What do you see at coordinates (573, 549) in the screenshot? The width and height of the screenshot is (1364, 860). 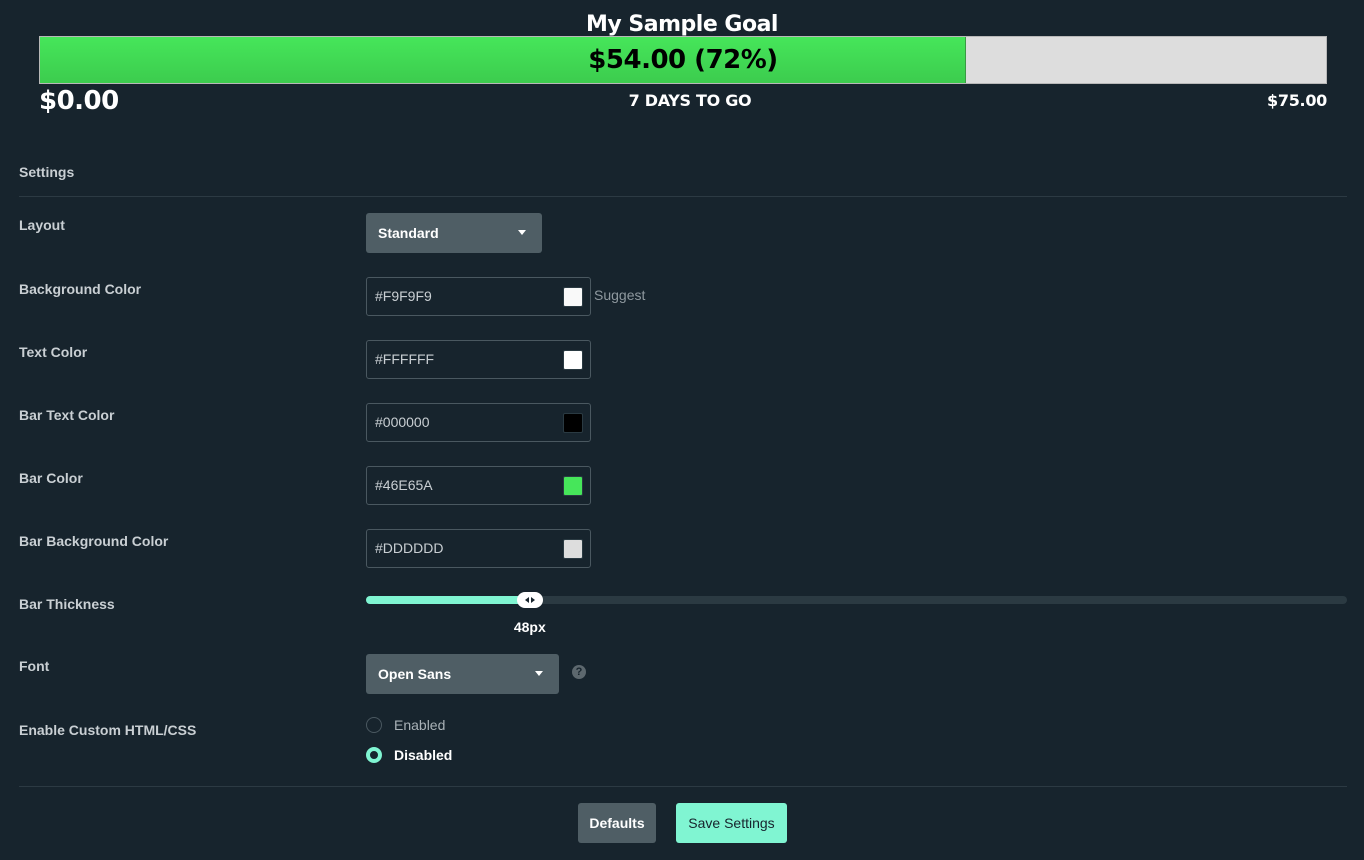 I see `bar-background-color-swatch` at bounding box center [573, 549].